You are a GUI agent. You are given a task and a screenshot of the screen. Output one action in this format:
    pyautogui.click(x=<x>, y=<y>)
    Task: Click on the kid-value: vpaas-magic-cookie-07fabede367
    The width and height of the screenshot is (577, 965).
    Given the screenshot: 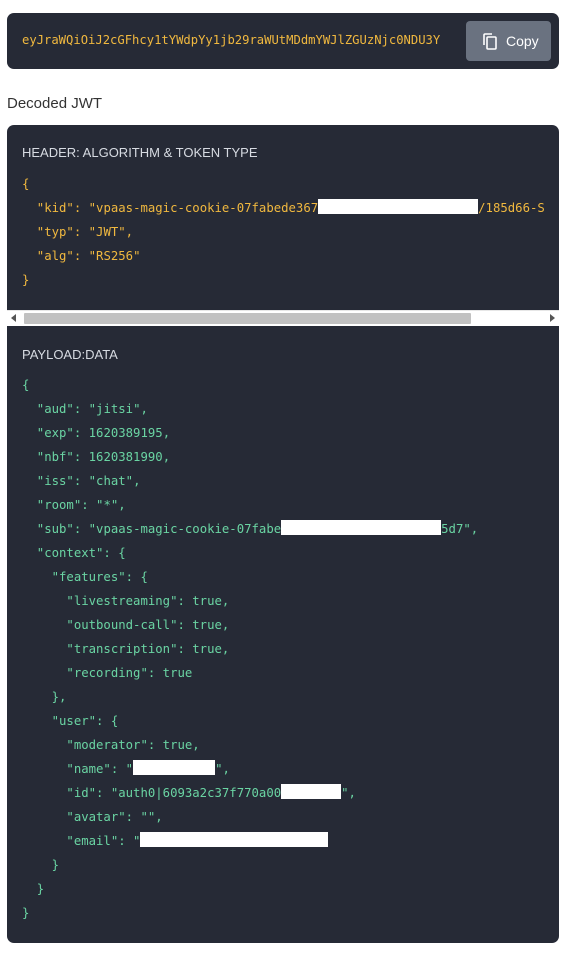 What is the action you would take?
    pyautogui.click(x=207, y=208)
    